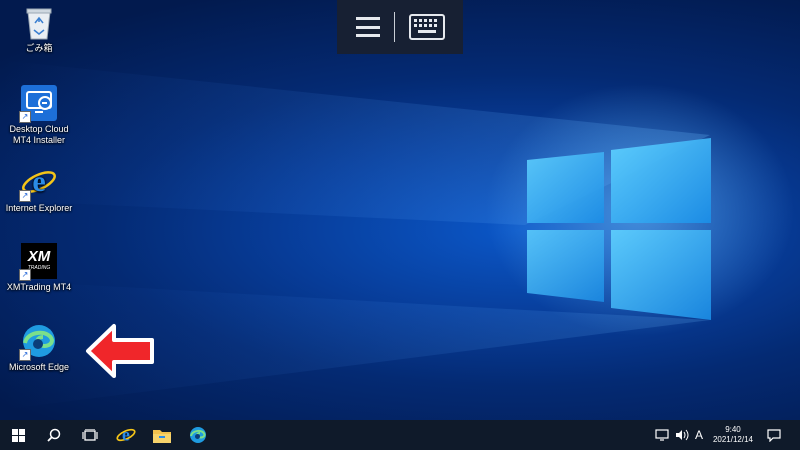 The height and width of the screenshot is (450, 800). I want to click on desktop-icon-label: Internet Explorer, so click(39, 208).